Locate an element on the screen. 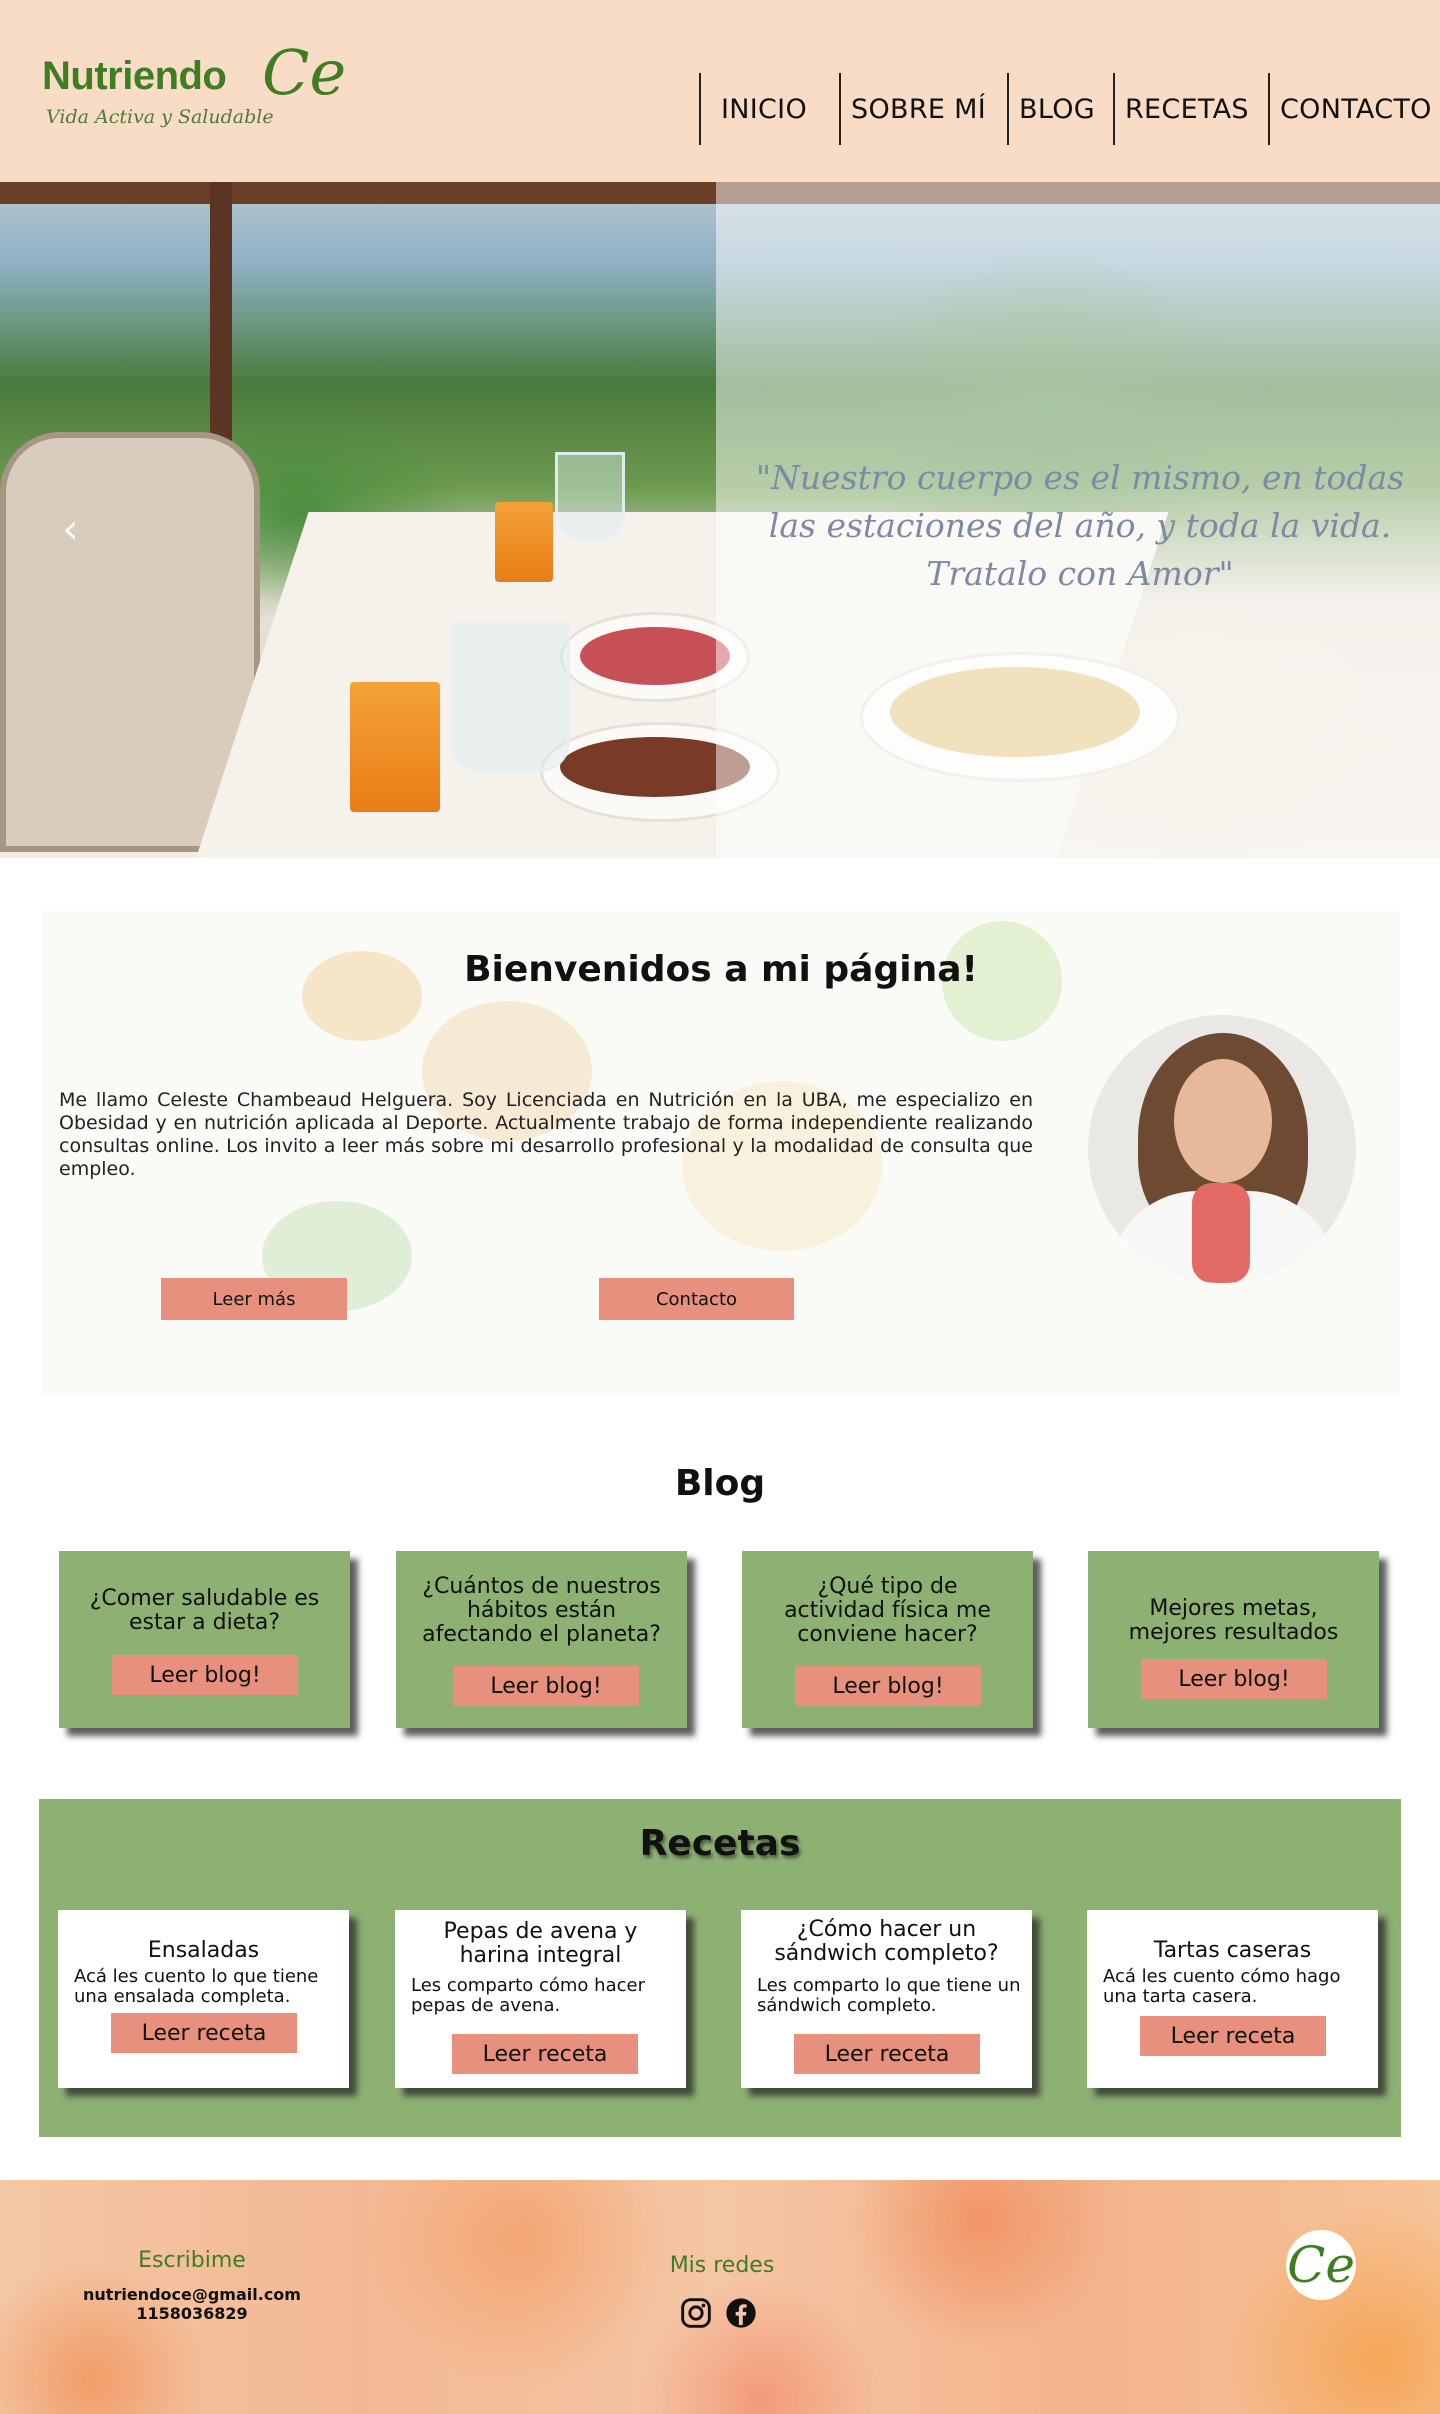  salami-shape is located at coordinates (655, 656).